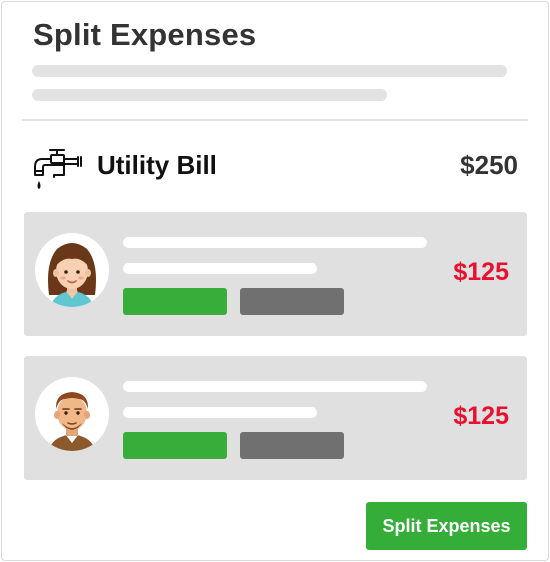 The width and height of the screenshot is (550, 562). I want to click on faucet-icon, so click(58, 176).